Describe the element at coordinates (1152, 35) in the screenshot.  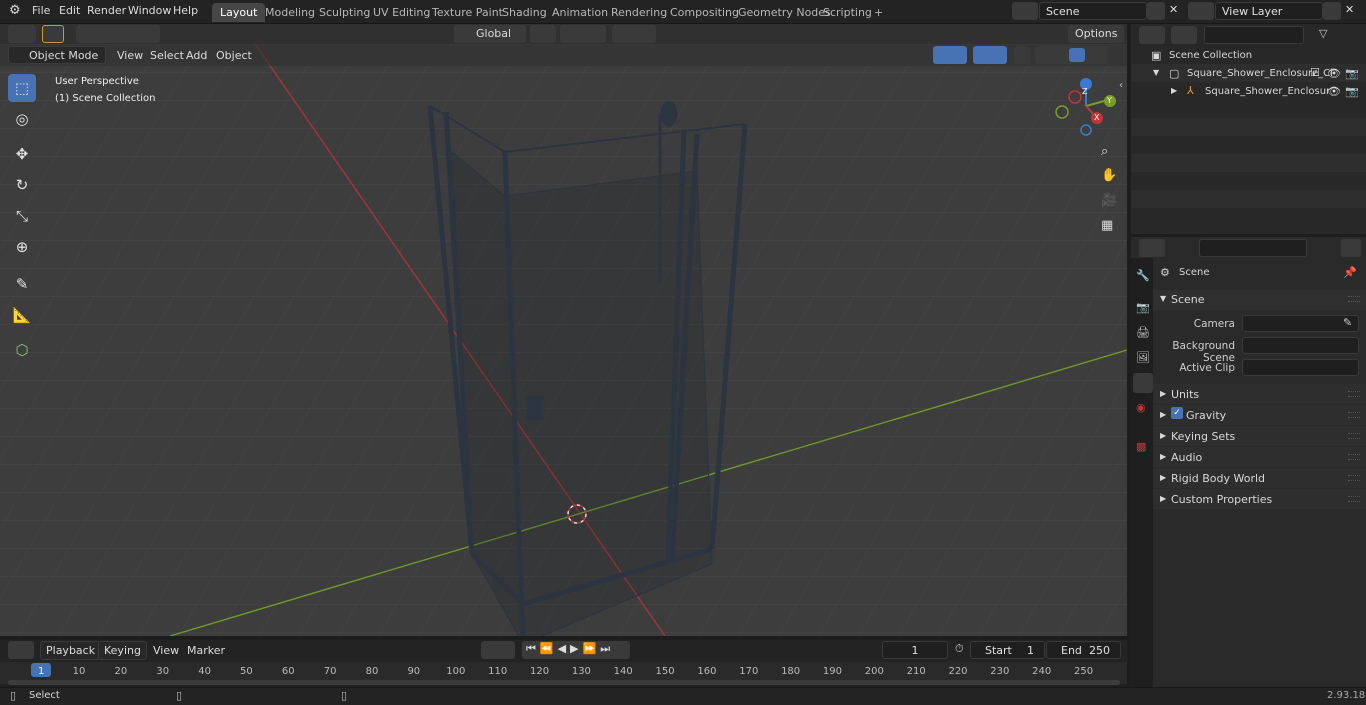
I see `outliner-editor-type-icon` at that location.